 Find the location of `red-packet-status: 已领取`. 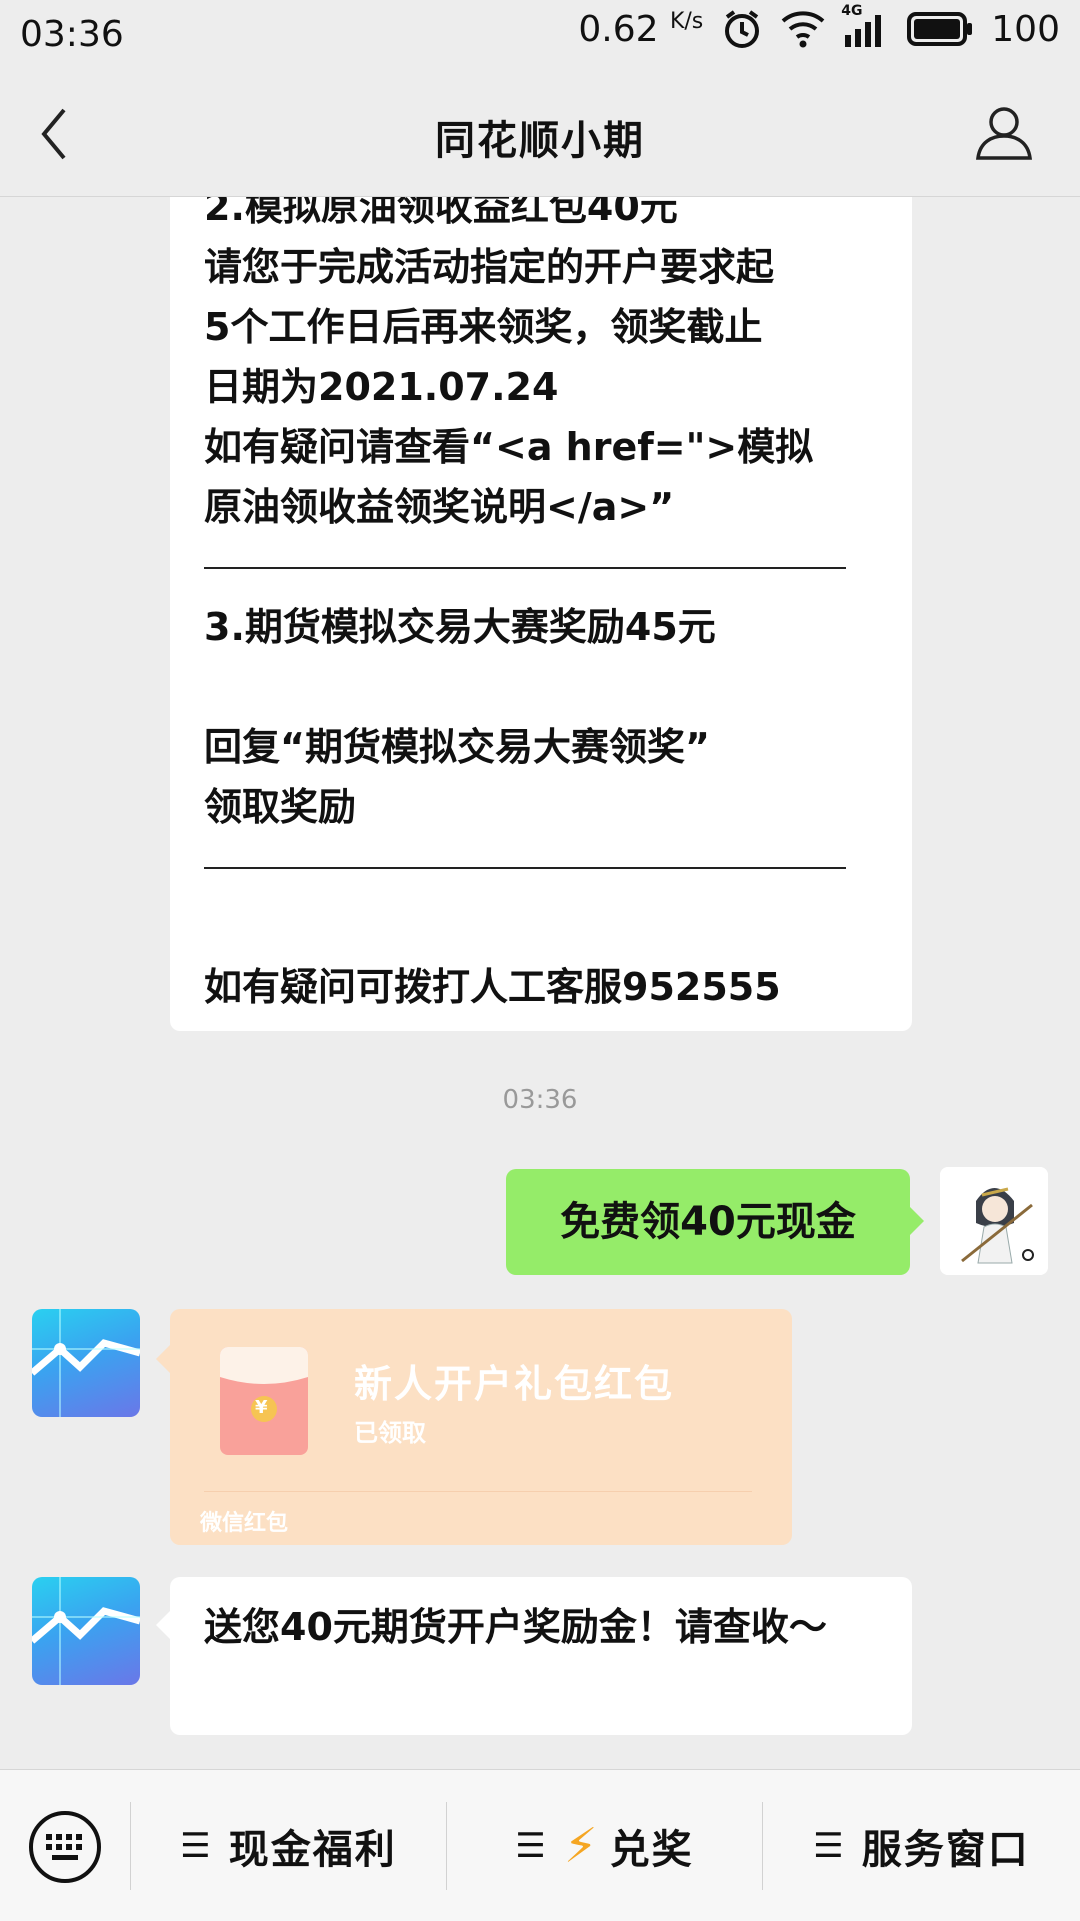

red-packet-status: 已领取 is located at coordinates (390, 1433).